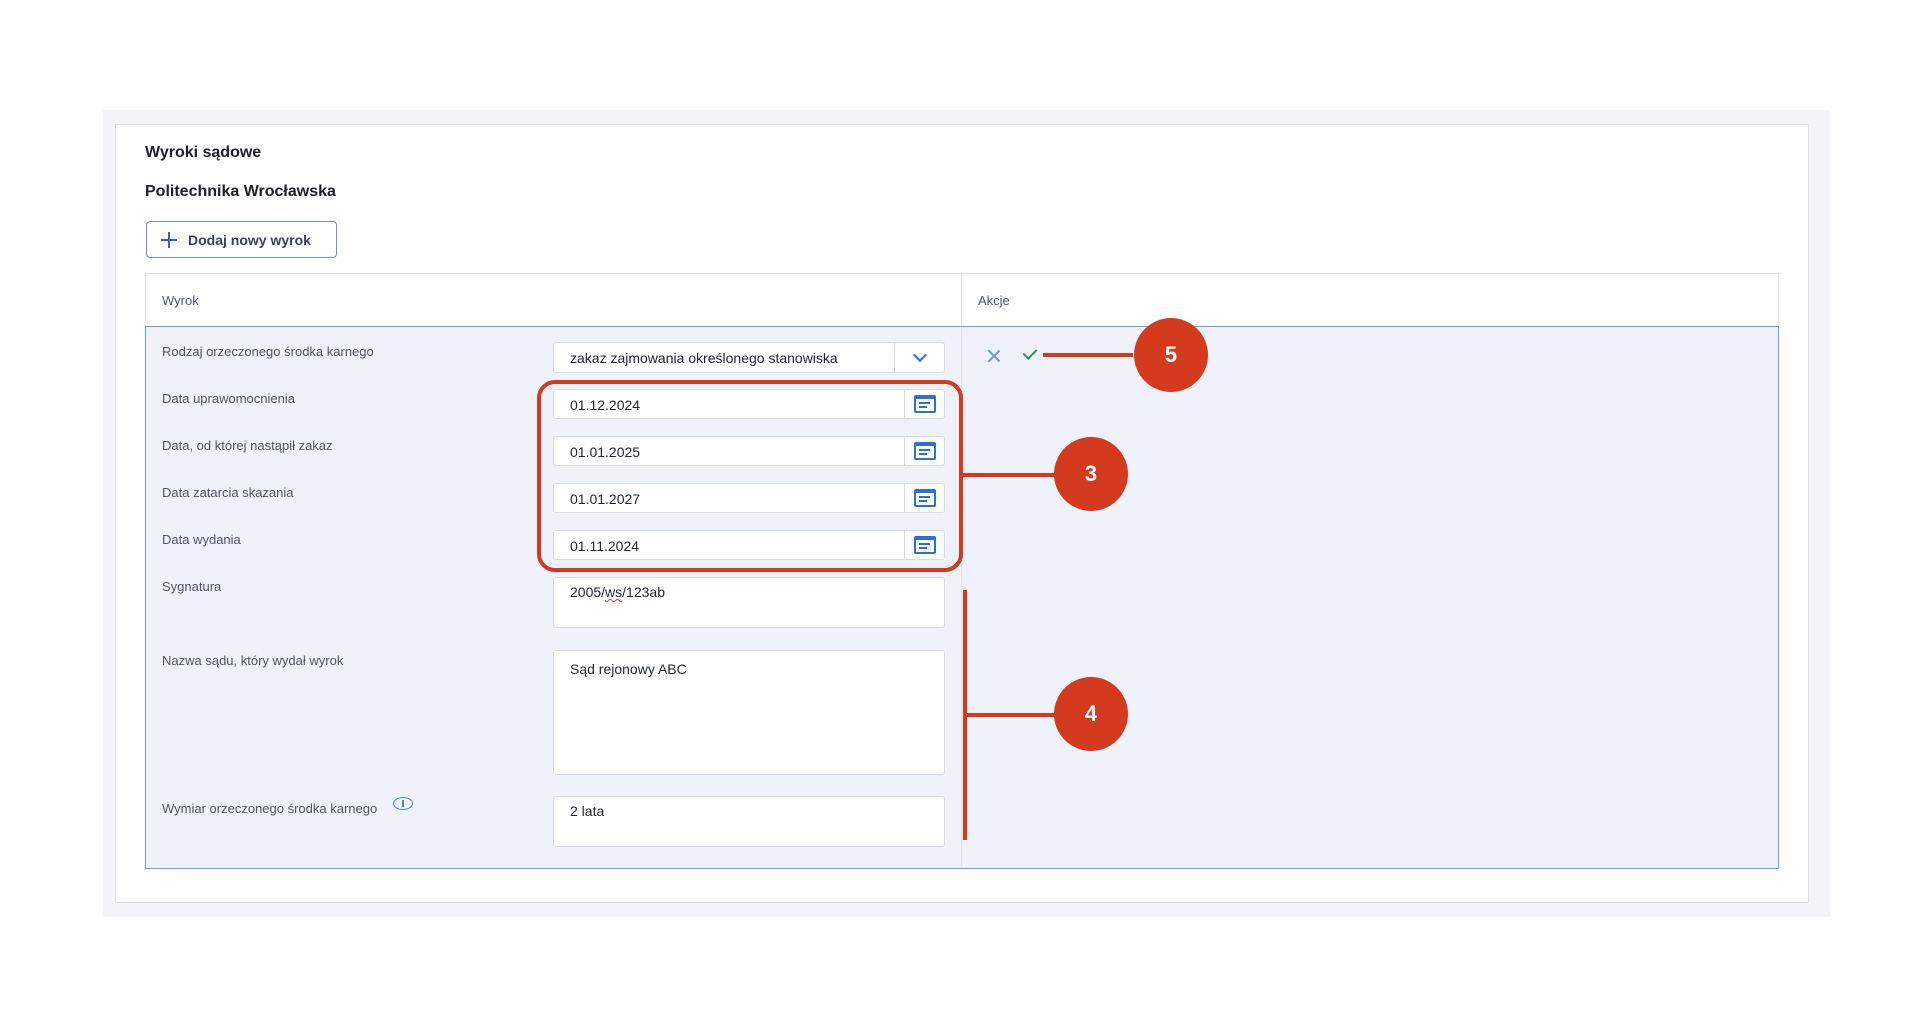  What do you see at coordinates (617, 592) in the screenshot?
I see `sygnatura-value: 2005/ws/123ab` at bounding box center [617, 592].